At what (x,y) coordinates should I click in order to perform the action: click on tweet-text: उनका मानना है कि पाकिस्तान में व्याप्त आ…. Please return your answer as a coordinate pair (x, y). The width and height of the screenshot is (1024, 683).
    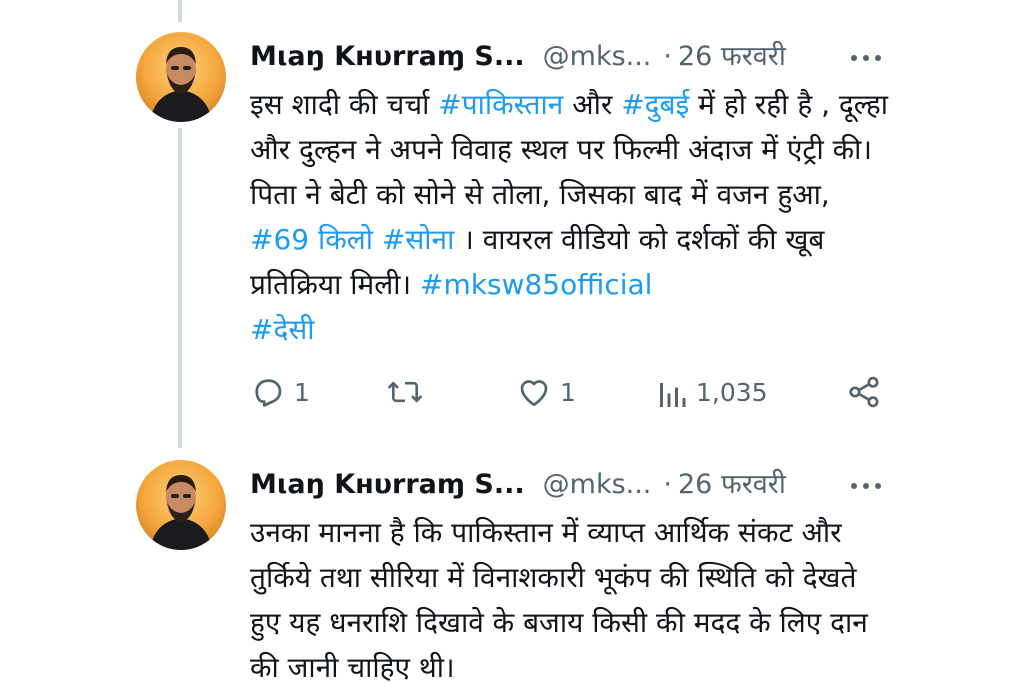
    Looking at the image, I should click on (559, 599).